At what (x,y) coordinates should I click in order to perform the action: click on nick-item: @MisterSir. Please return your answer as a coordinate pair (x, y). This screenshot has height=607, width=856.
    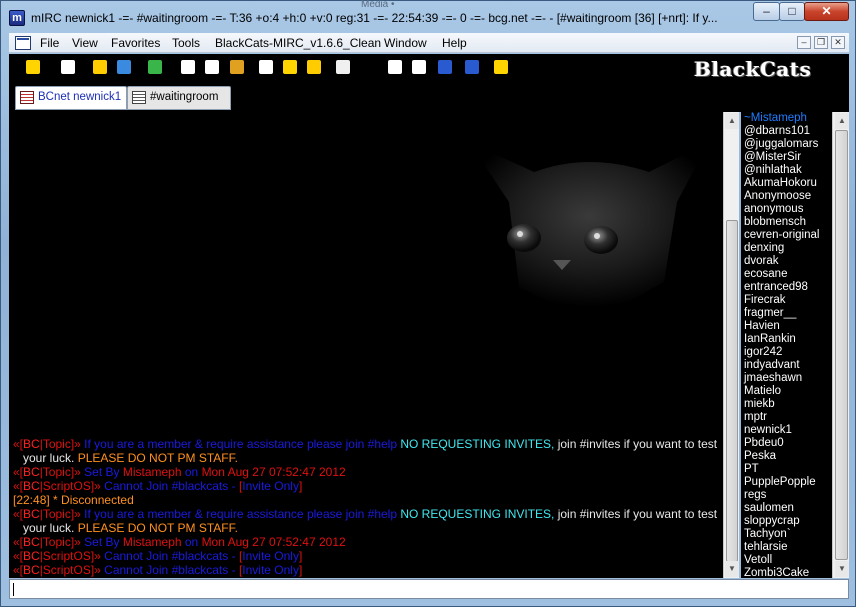
    Looking at the image, I should click on (786, 157).